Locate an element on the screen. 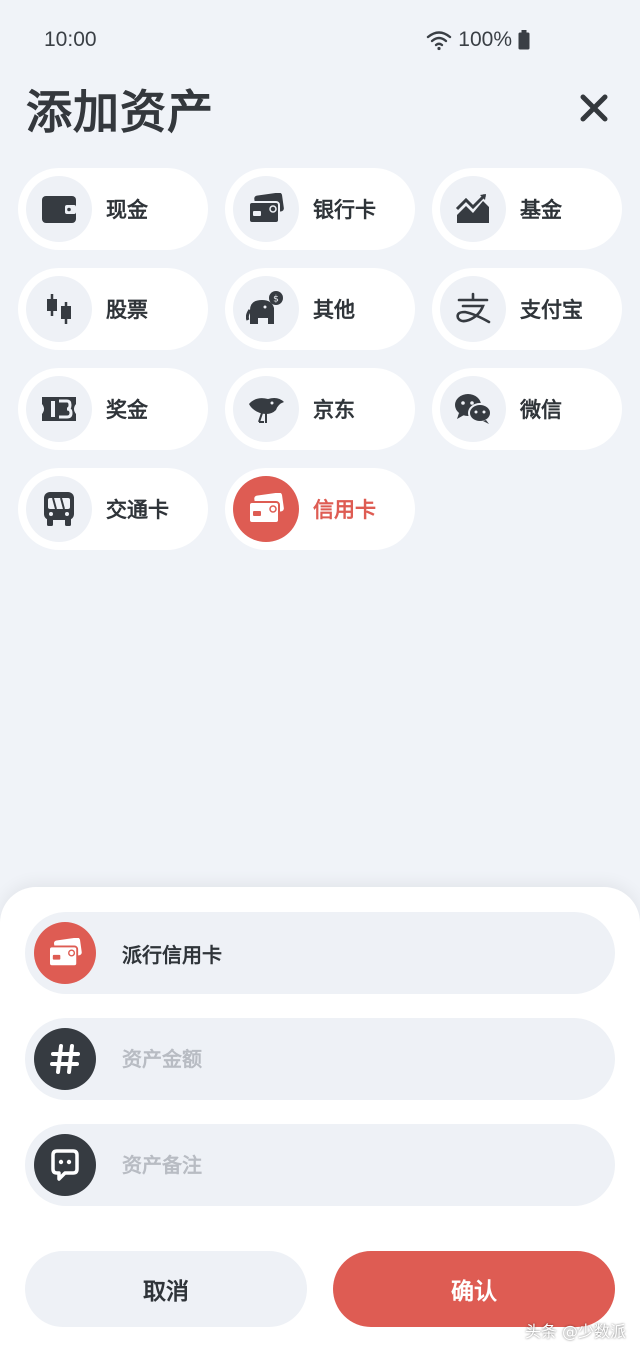 This screenshot has width=640, height=1351. chip-label: 股票 is located at coordinates (127, 310).